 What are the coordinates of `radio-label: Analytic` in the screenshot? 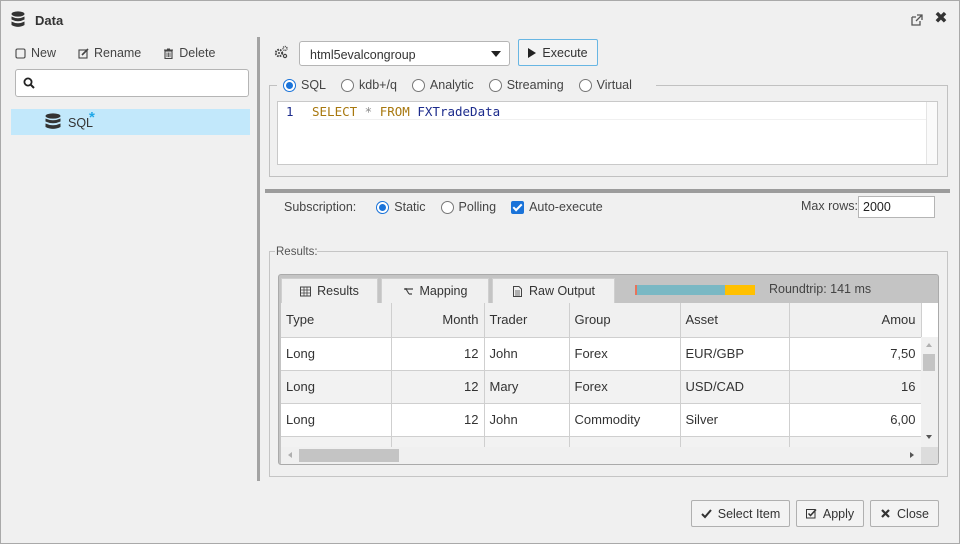 It's located at (451, 85).